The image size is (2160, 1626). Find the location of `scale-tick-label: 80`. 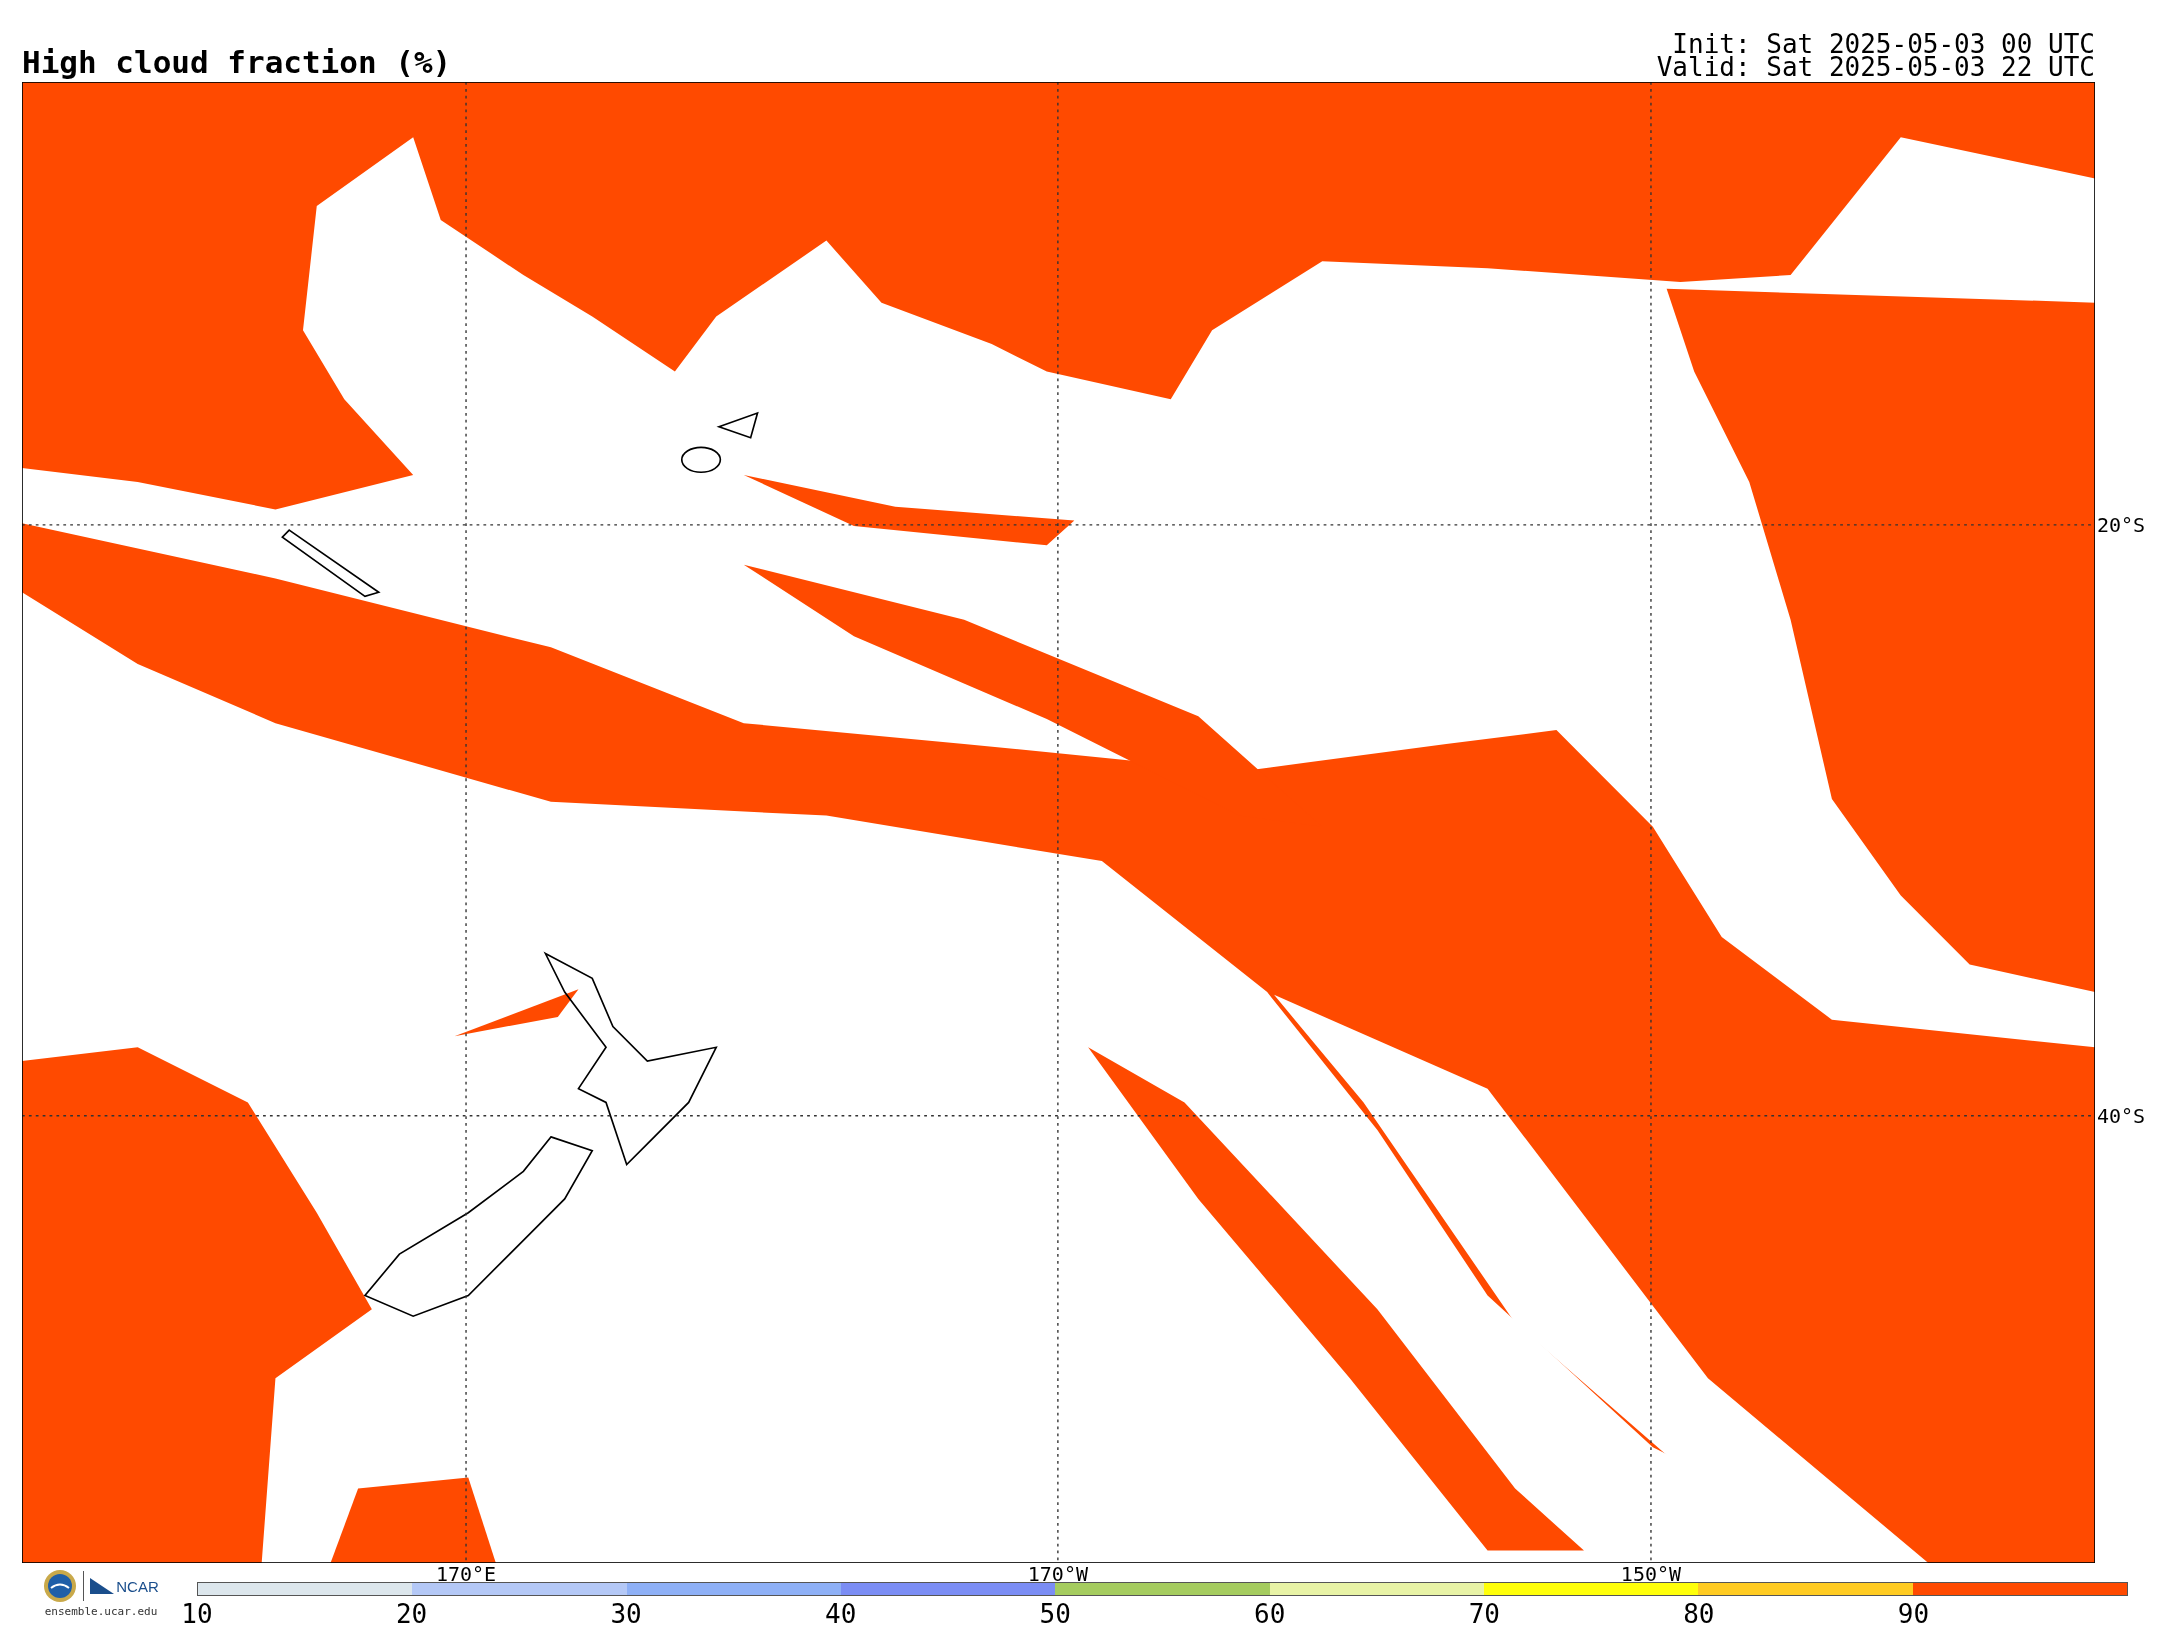

scale-tick-label: 80 is located at coordinates (1699, 1613).